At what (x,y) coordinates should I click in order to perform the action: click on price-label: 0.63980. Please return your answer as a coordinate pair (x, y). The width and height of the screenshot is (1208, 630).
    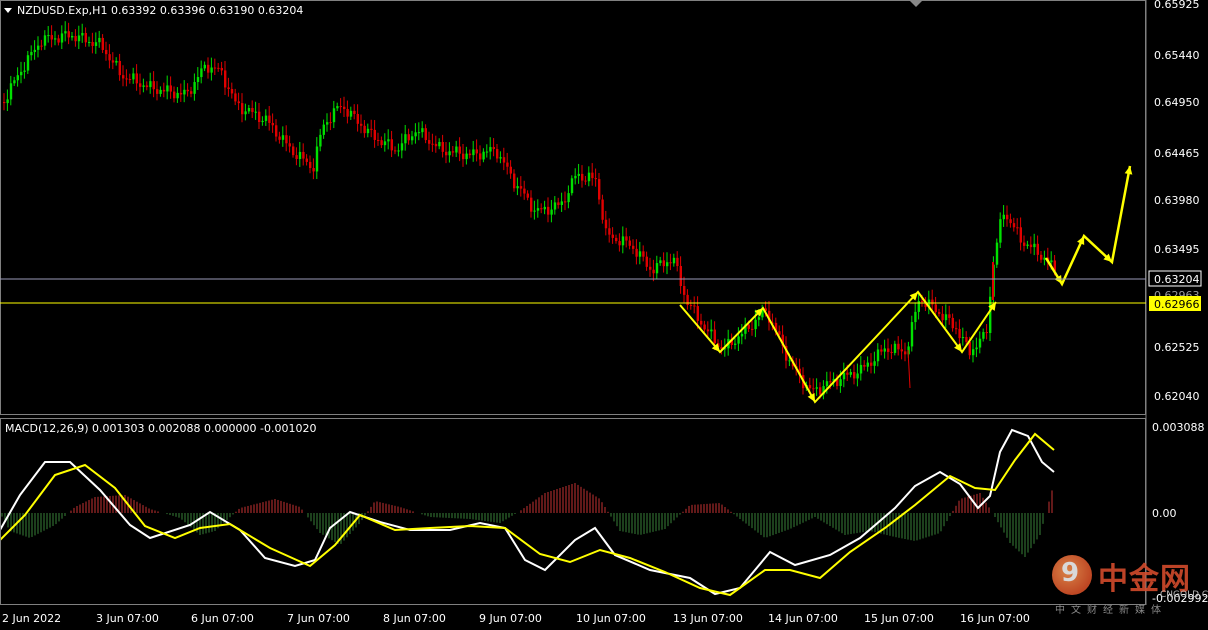
    Looking at the image, I should click on (1177, 200).